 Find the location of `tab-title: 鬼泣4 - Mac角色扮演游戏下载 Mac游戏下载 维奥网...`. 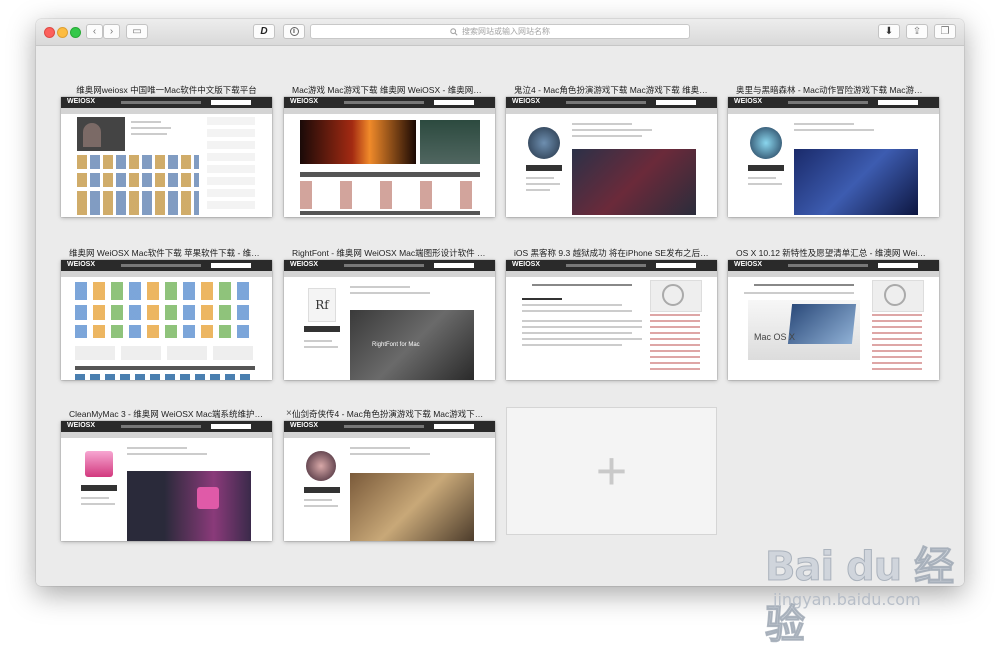

tab-title: 鬼泣4 - Mac角色扮演游戏下载 Mac游戏下载 维奥网... is located at coordinates (614, 90).